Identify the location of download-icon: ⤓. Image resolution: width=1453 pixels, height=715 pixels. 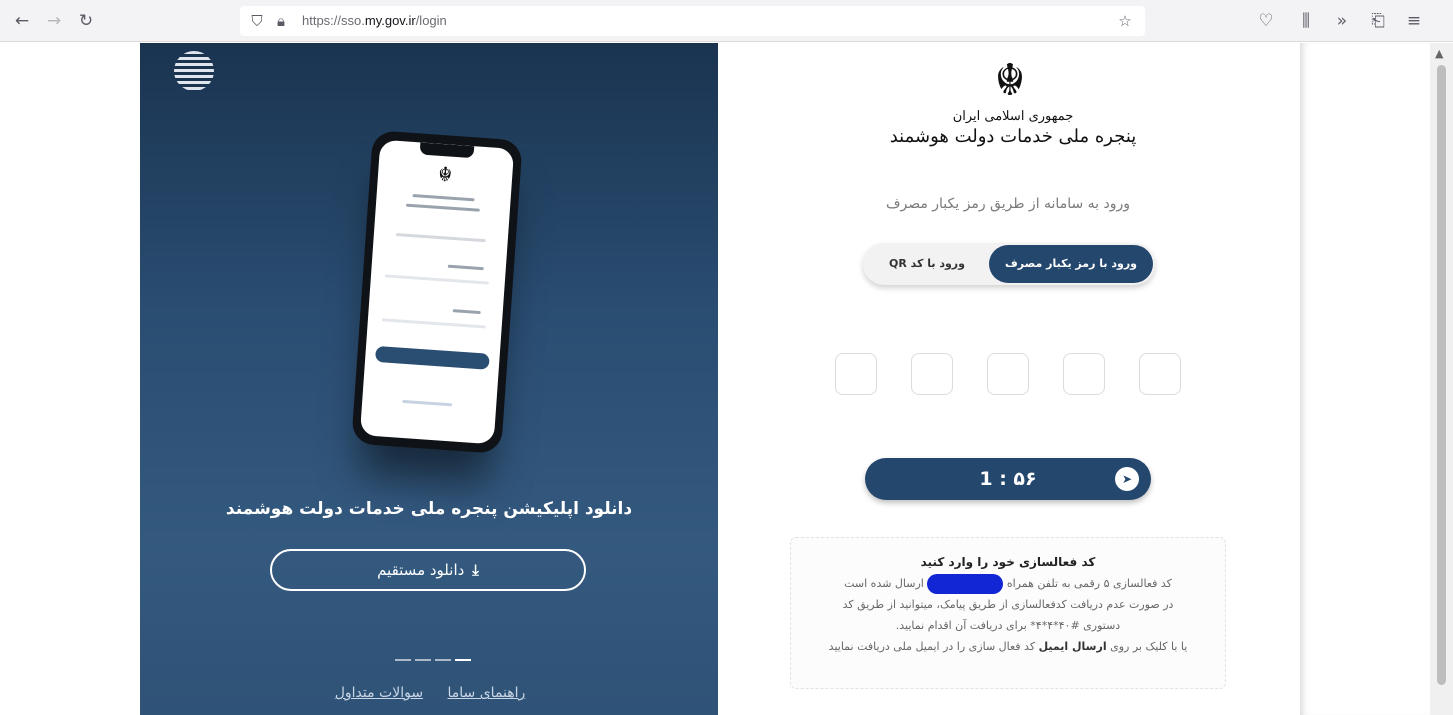
(475, 570).